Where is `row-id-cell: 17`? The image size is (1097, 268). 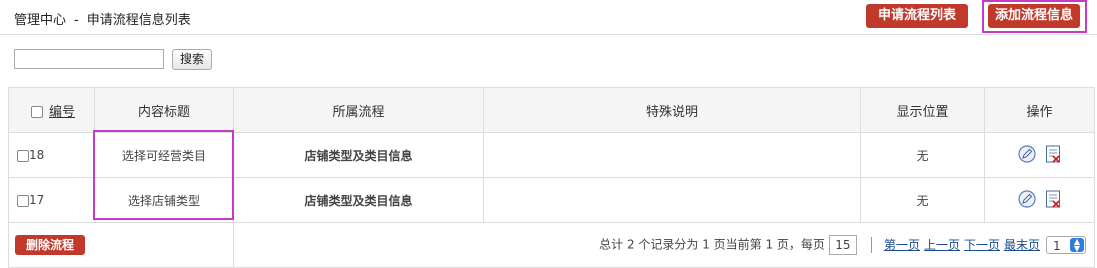 row-id-cell: 17 is located at coordinates (51, 200).